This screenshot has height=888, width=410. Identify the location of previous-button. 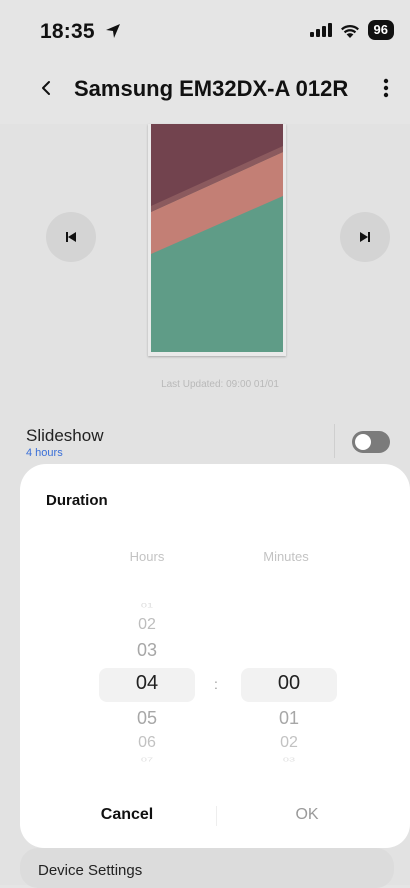
(71, 237).